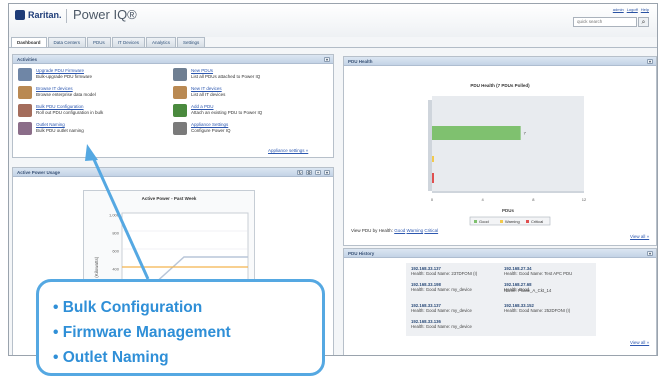  Describe the element at coordinates (64, 76) in the screenshot. I see `activity-desc: Bulk-upgrade PDU firmware` at that location.